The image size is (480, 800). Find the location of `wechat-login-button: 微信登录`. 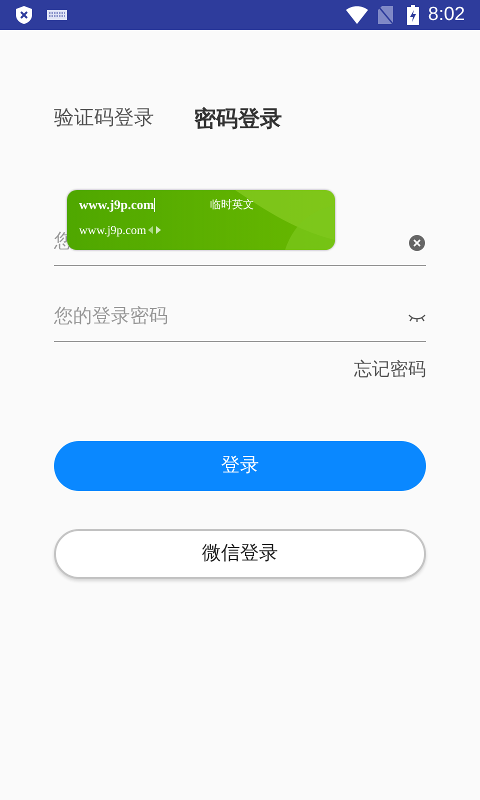

wechat-login-button: 微信登录 is located at coordinates (240, 554).